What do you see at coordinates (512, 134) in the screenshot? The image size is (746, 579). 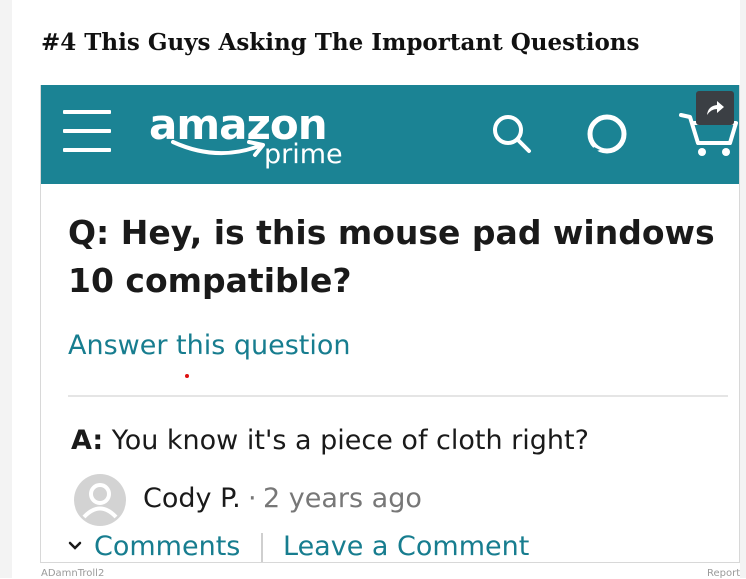 I see `search-icon` at bounding box center [512, 134].